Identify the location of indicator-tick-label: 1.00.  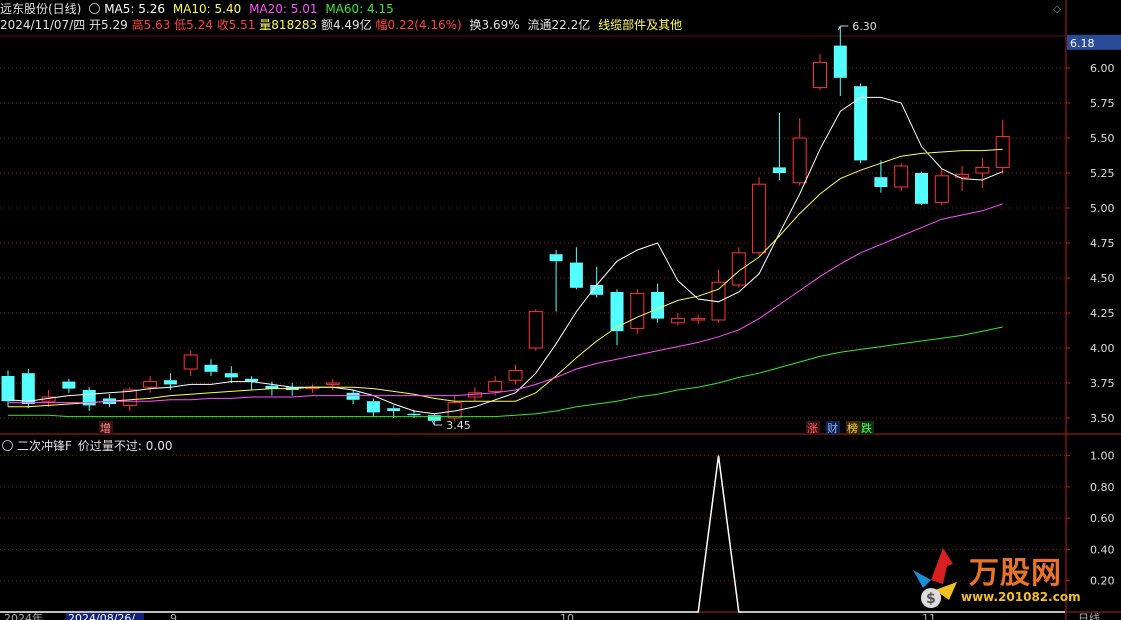
(1102, 456).